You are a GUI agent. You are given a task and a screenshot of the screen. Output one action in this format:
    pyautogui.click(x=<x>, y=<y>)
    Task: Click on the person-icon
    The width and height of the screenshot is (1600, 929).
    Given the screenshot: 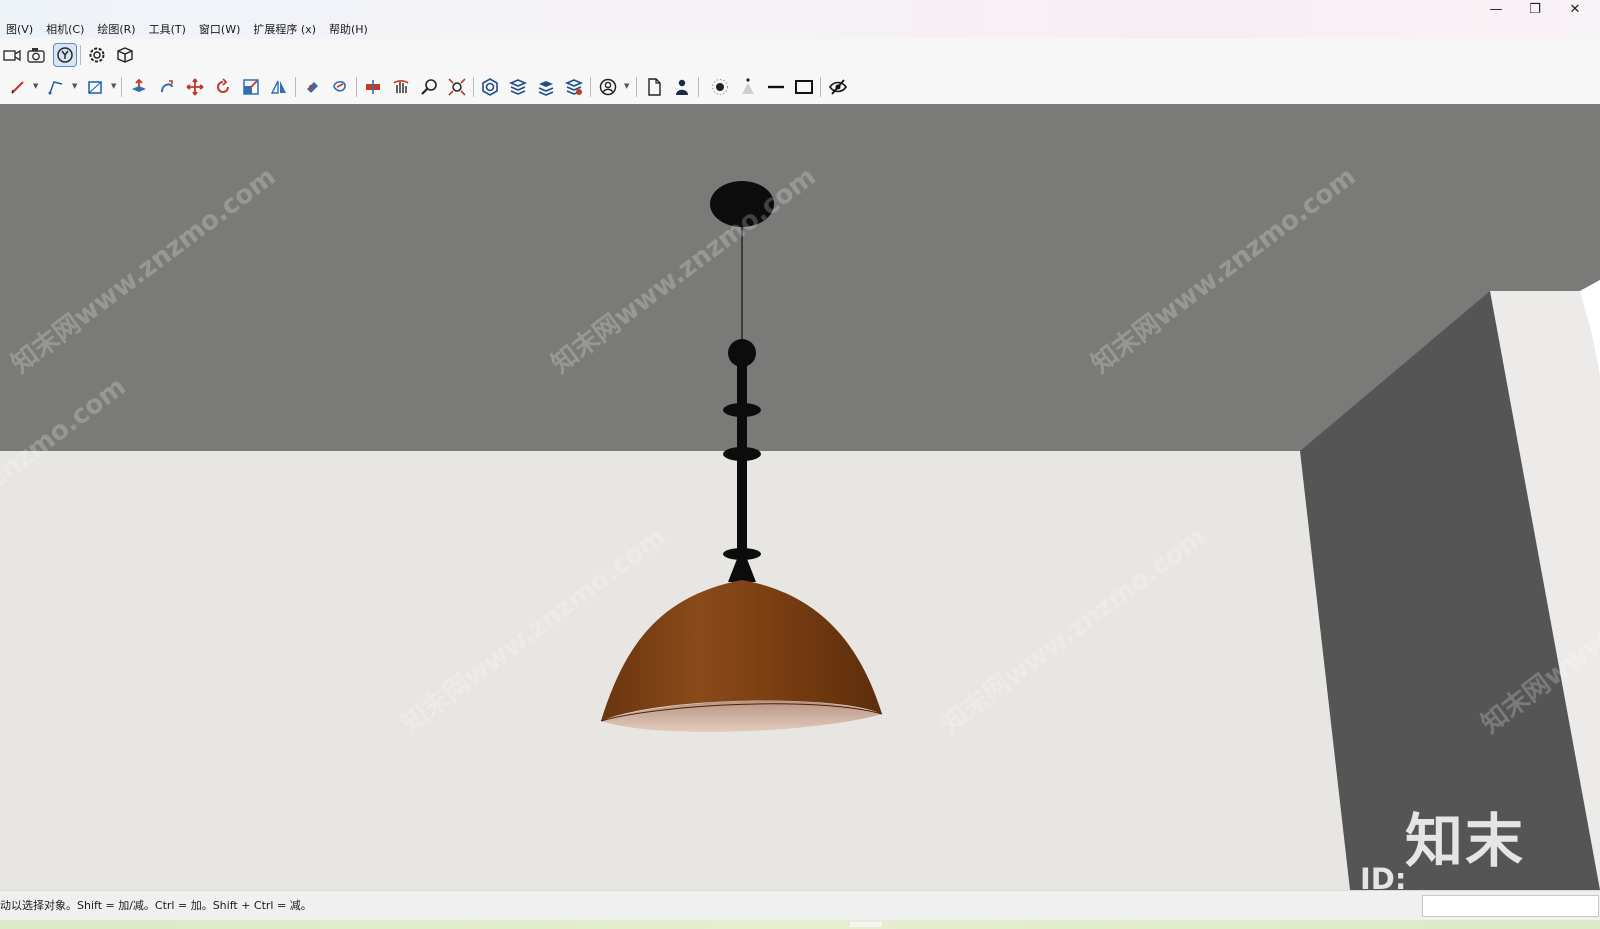 What is the action you would take?
    pyautogui.click(x=682, y=87)
    